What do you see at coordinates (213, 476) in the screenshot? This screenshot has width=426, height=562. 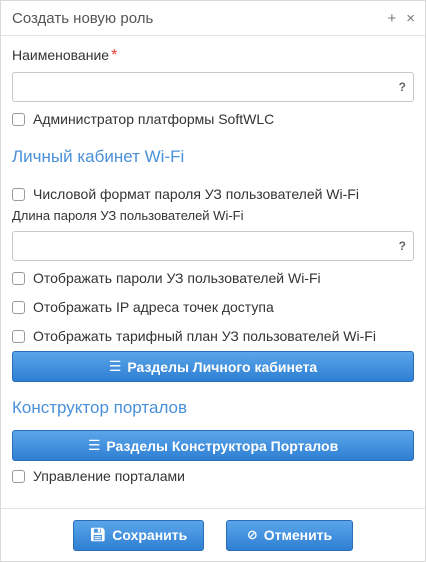 I see `manage-portals-row: Управление порталами` at bounding box center [213, 476].